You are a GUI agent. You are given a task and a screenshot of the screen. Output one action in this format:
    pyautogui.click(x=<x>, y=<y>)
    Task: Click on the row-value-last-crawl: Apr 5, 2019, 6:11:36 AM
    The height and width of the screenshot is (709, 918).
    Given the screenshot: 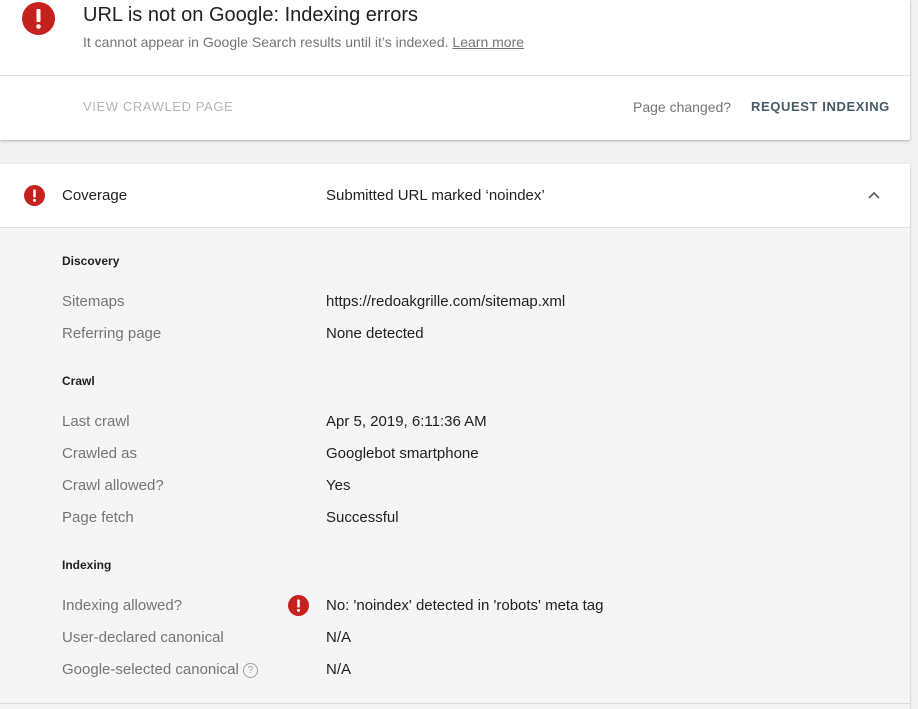 What is the action you would take?
    pyautogui.click(x=406, y=421)
    